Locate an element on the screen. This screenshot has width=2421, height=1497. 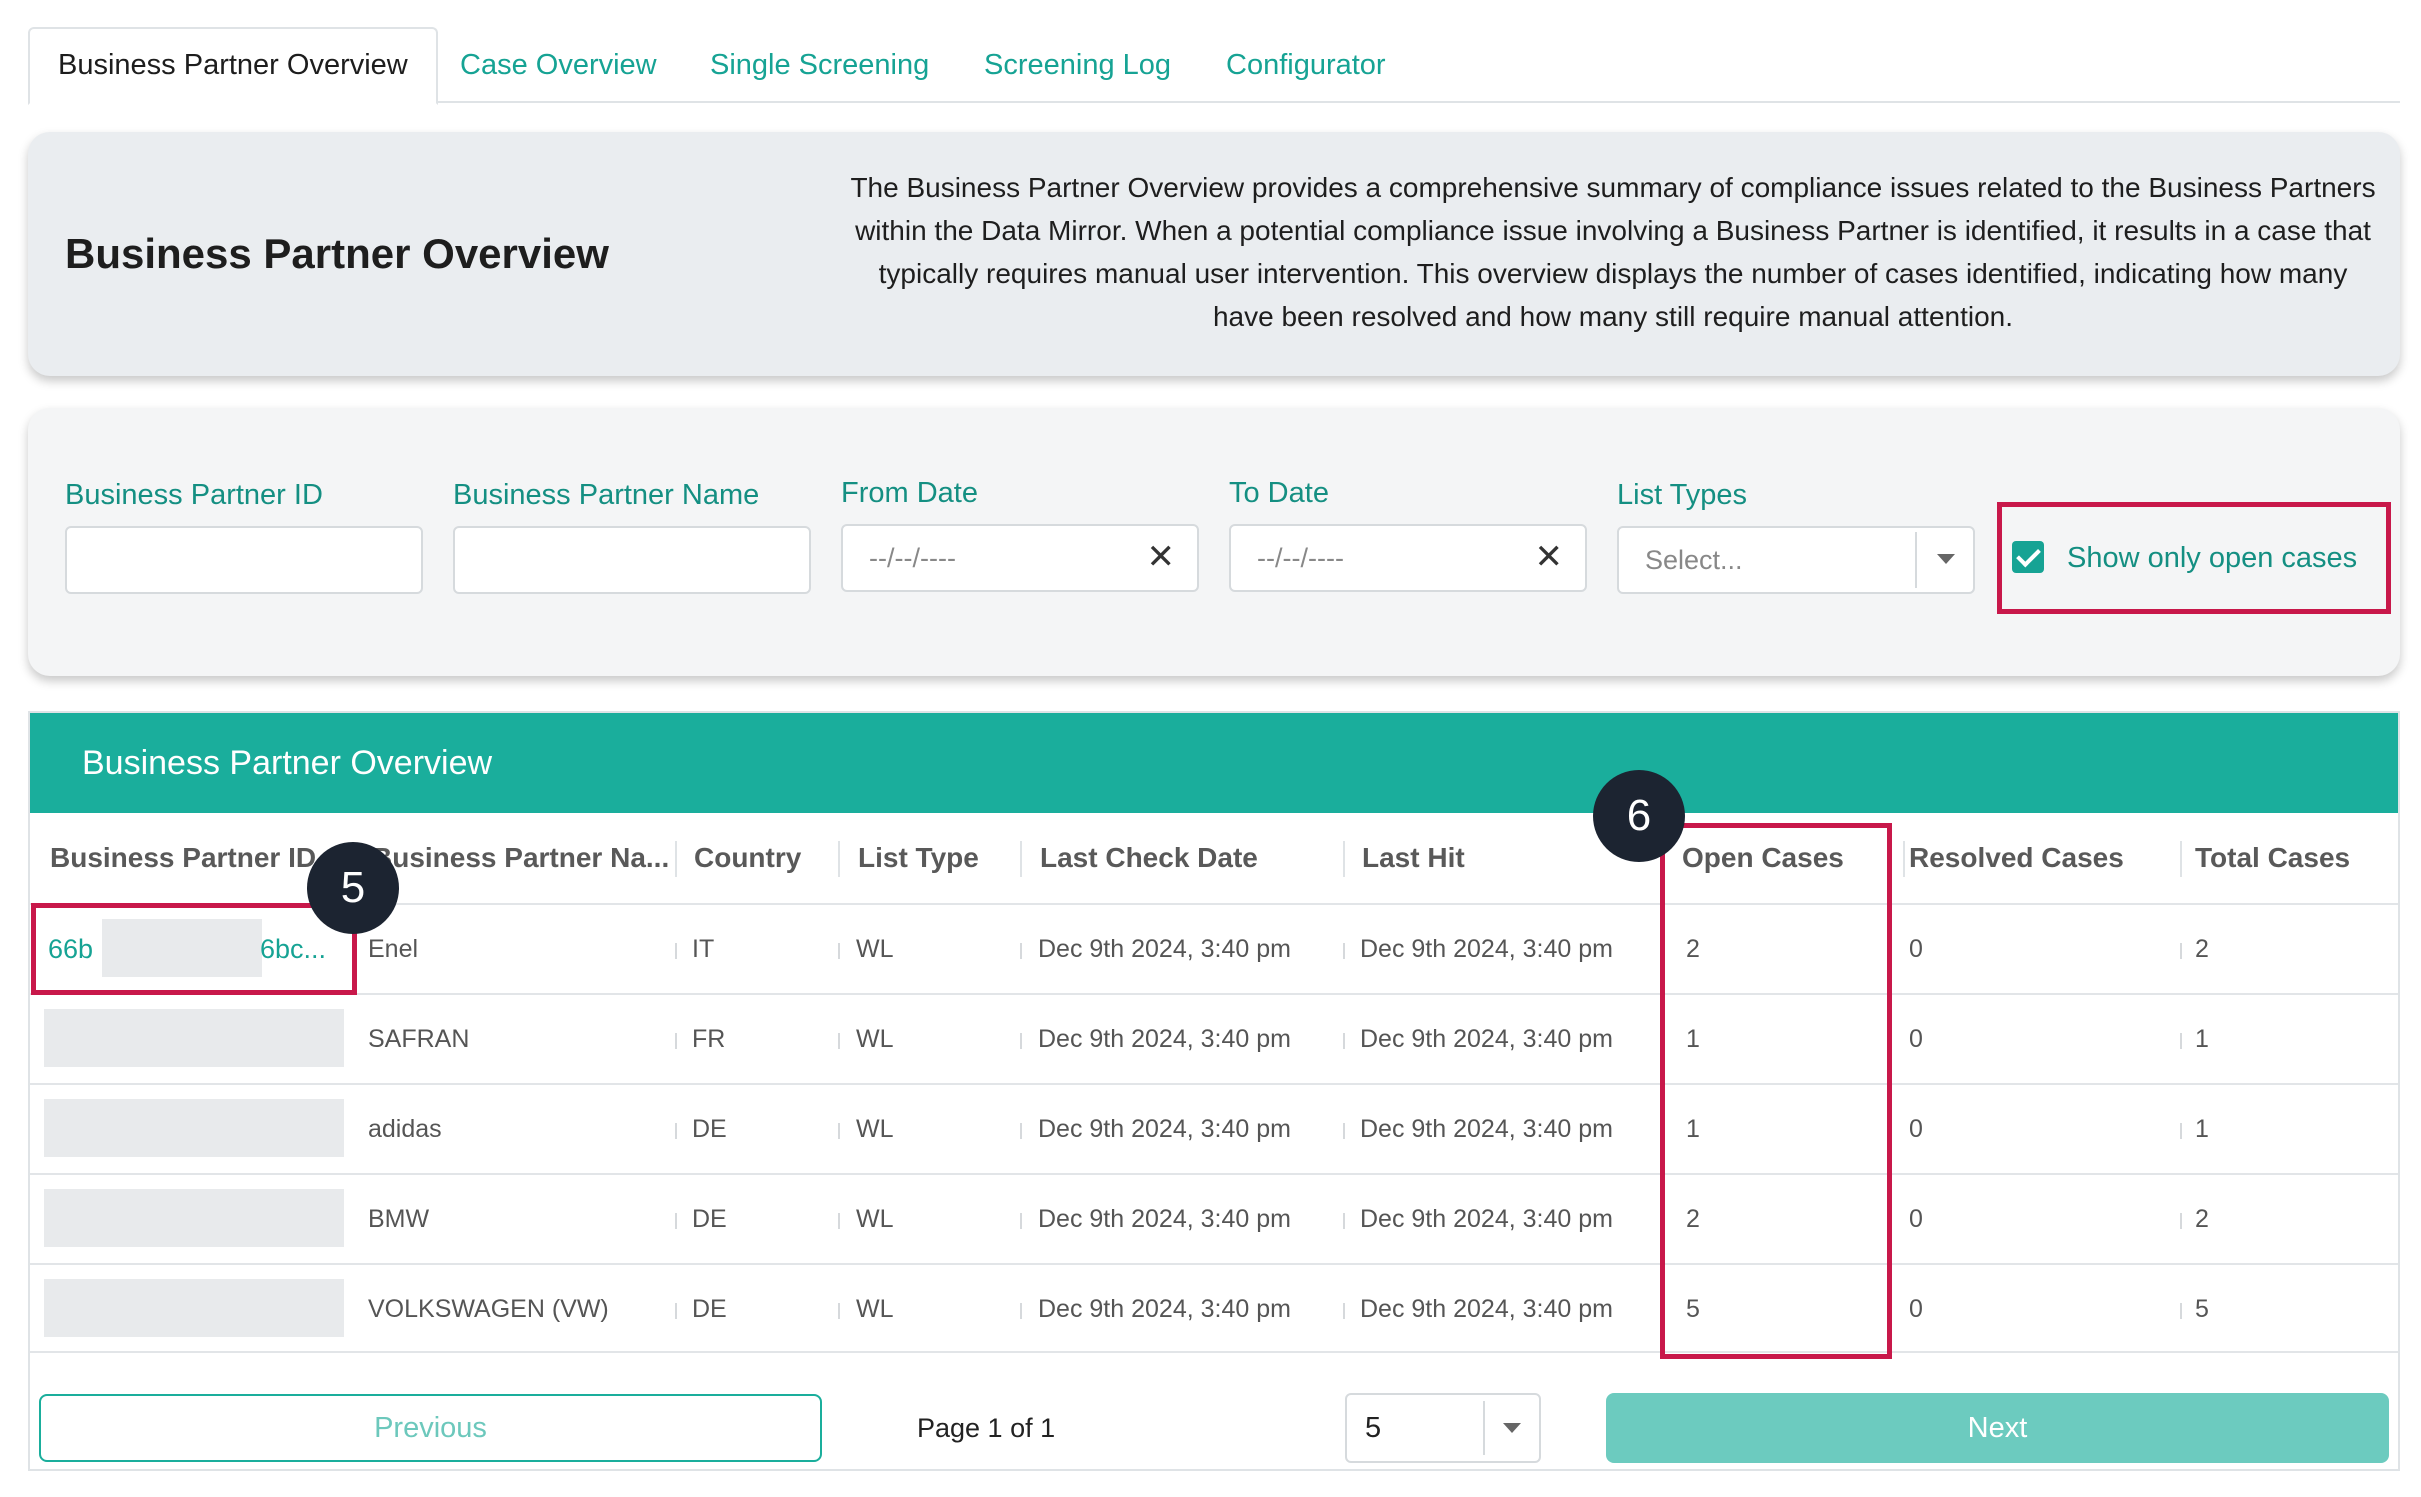
tab-screening-log: Screening Log is located at coordinates (1077, 65).